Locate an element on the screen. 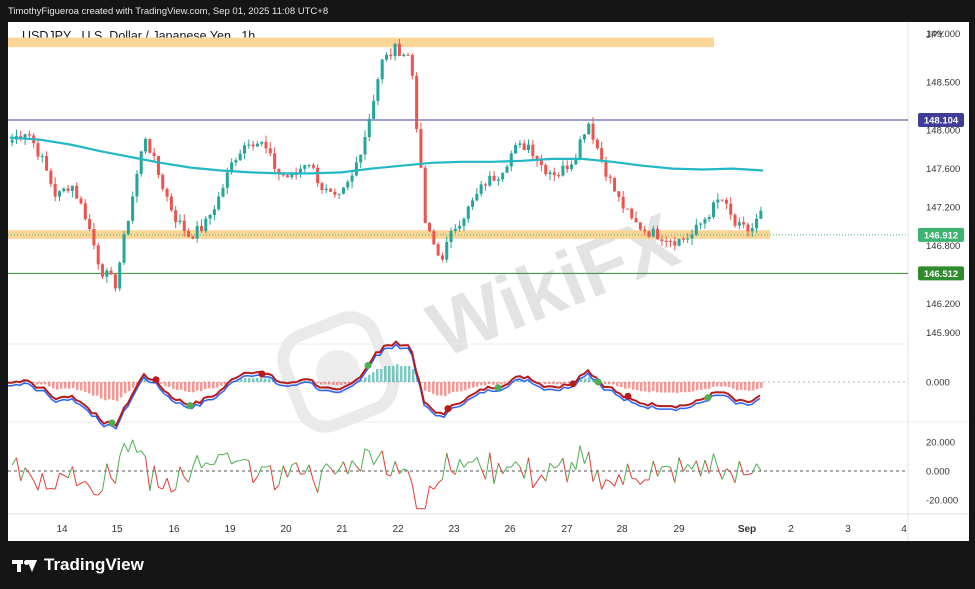 Image resolution: width=975 pixels, height=589 pixels. oscillator-axis-tick: -20.000 is located at coordinates (942, 501).